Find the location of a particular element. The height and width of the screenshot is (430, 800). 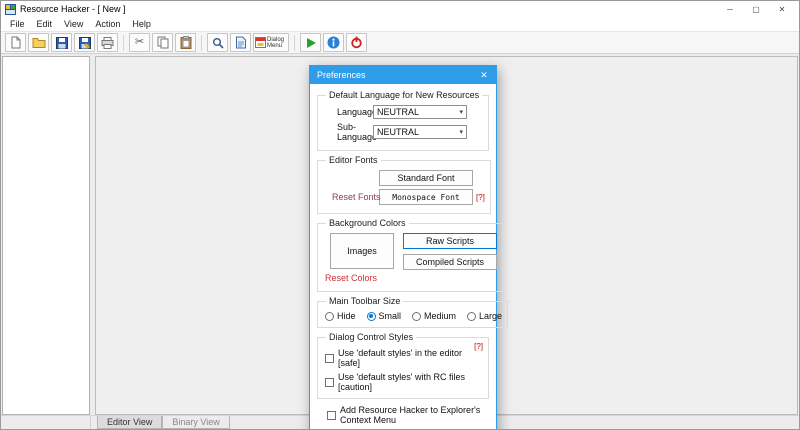

preferences-title: Preferences is located at coordinates (341, 75).